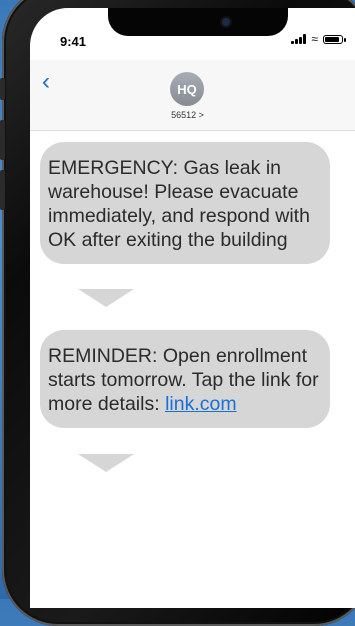 The width and height of the screenshot is (355, 626). What do you see at coordinates (299, 39) in the screenshot?
I see `signal-icon` at bounding box center [299, 39].